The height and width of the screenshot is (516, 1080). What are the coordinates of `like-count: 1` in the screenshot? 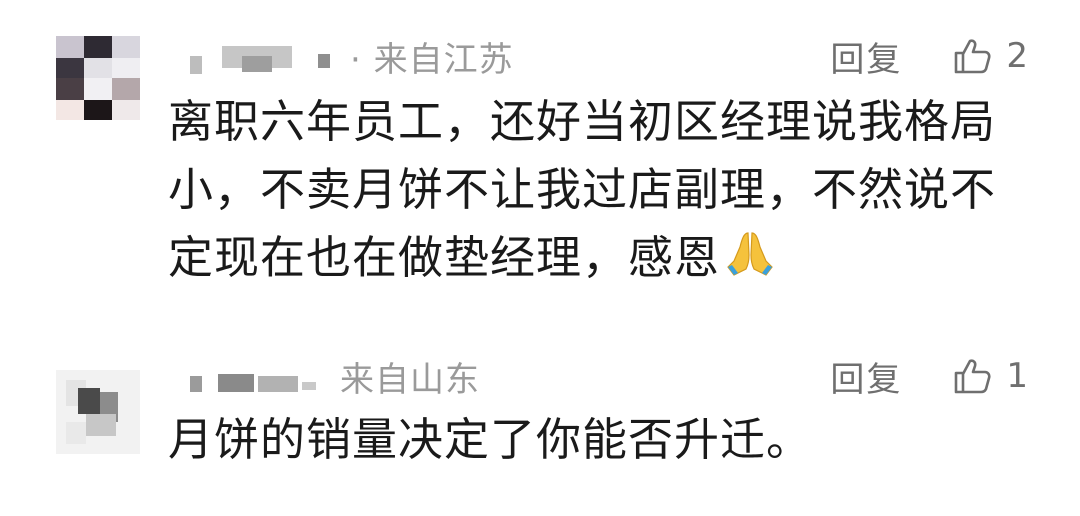 It's located at (1017, 376).